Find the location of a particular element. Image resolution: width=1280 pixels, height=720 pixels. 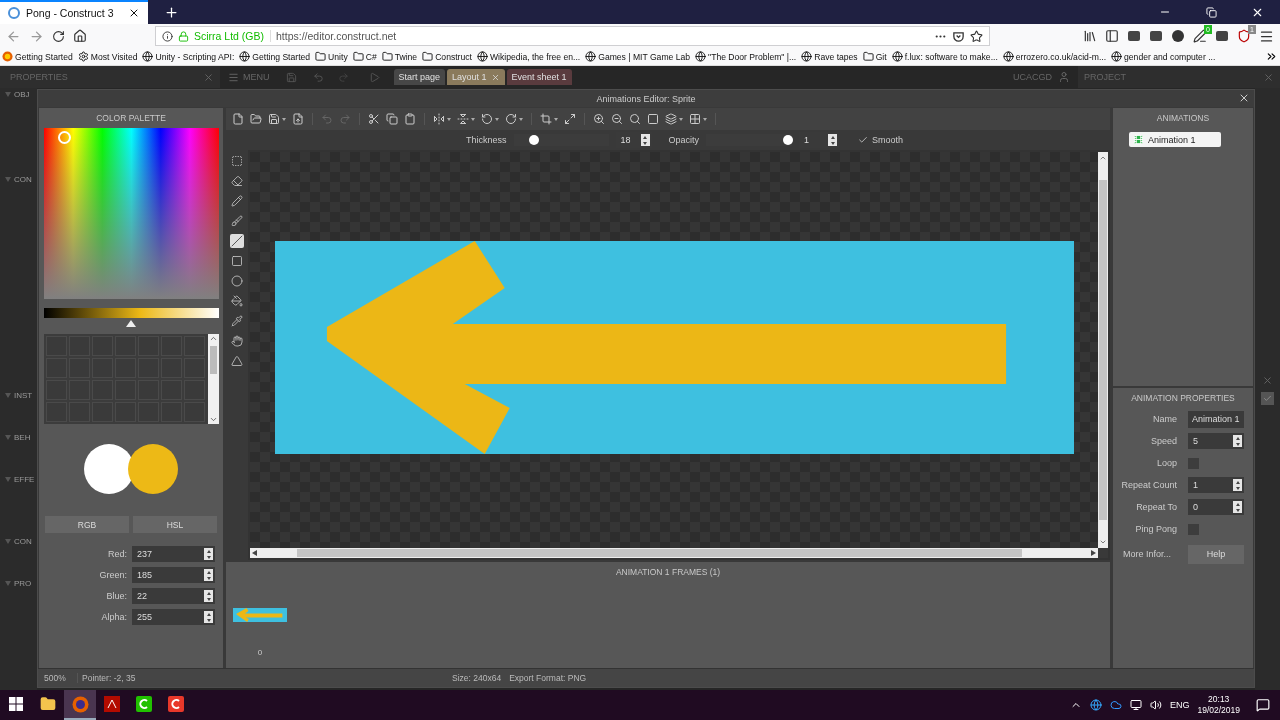

bookmark: Games | MIT Game Lab is located at coordinates (638, 56).